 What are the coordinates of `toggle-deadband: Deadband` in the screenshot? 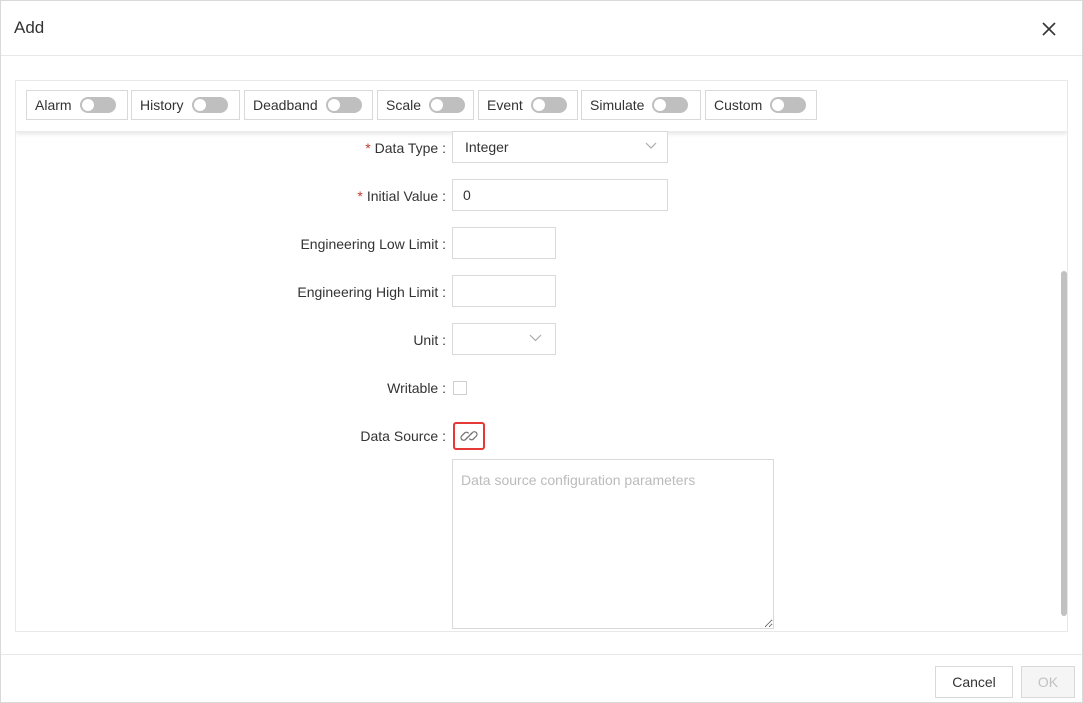 It's located at (308, 105).